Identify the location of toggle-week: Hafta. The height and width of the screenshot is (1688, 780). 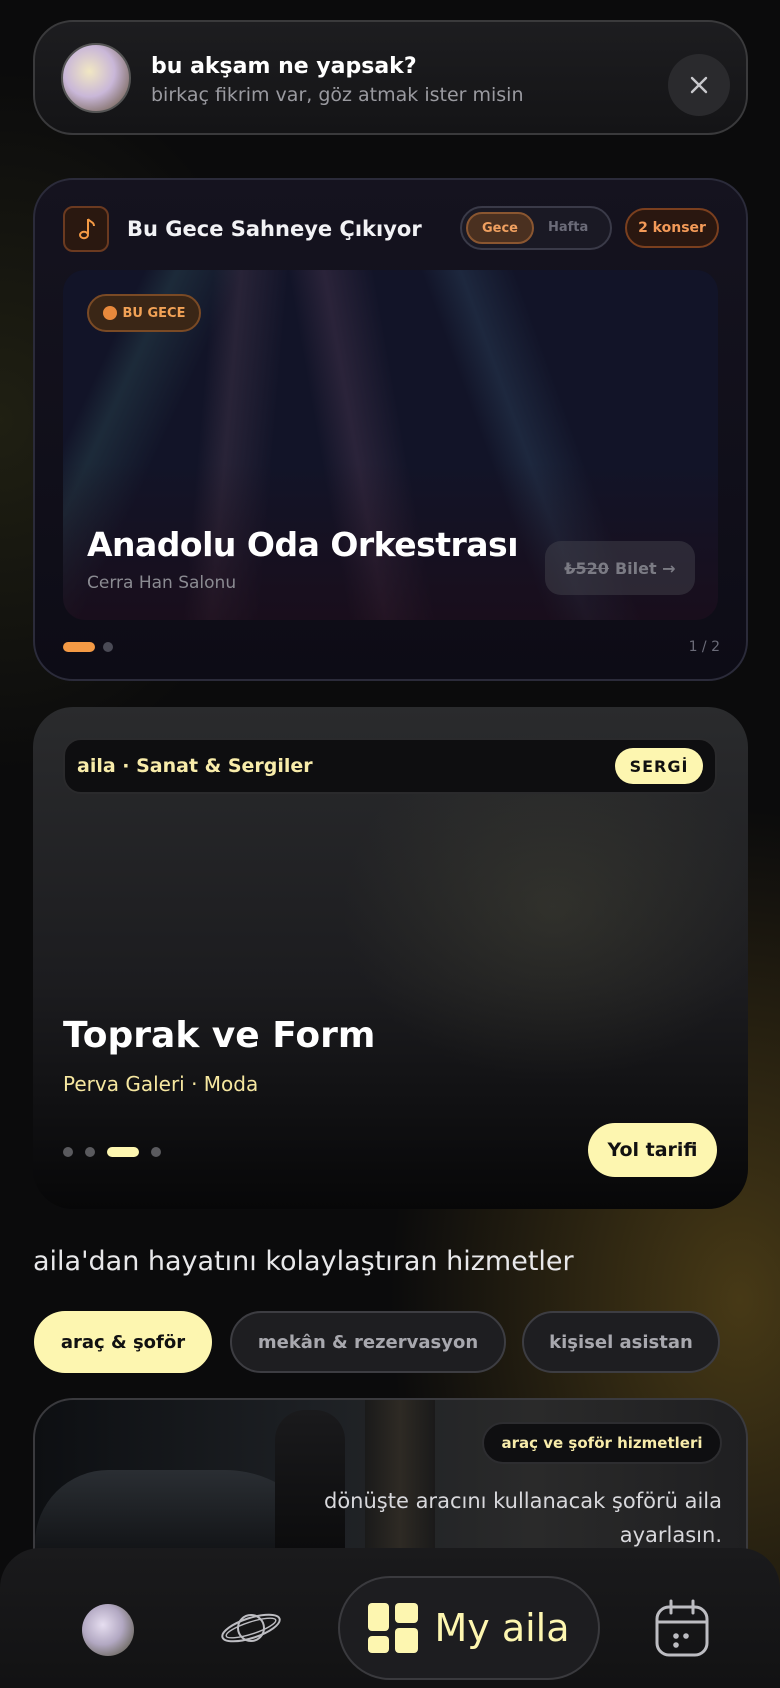
(568, 227).